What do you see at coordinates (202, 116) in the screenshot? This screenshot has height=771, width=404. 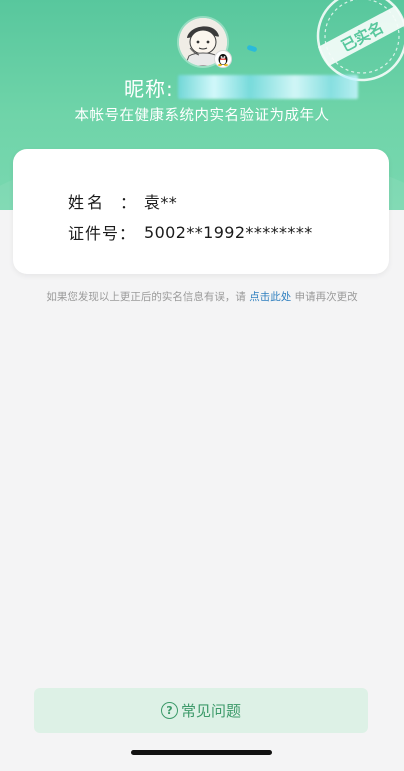 I see `verification-subtitle: 本帐号在健康系统内实名验证为成年人` at bounding box center [202, 116].